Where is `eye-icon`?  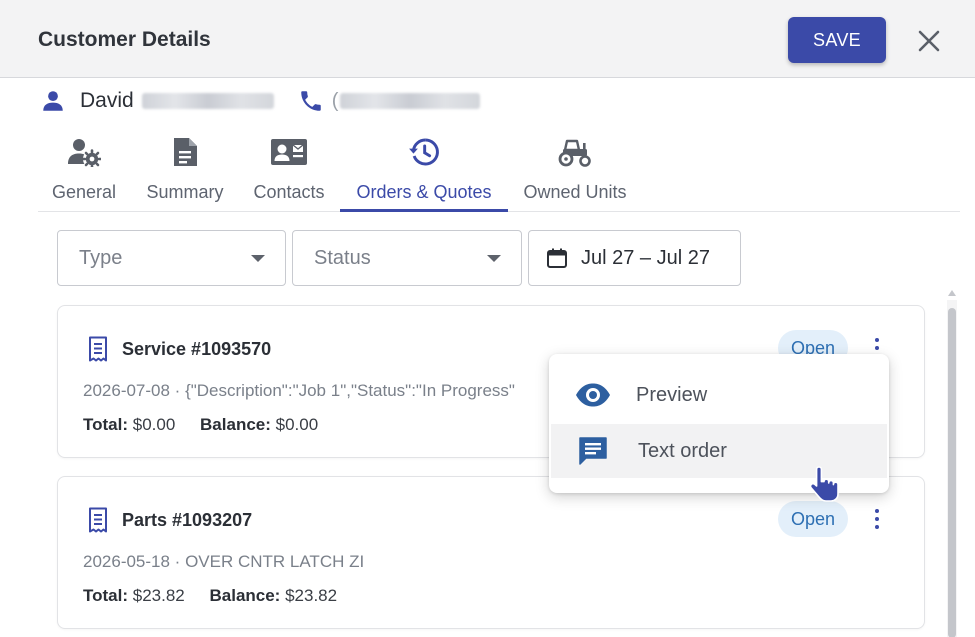 eye-icon is located at coordinates (593, 395).